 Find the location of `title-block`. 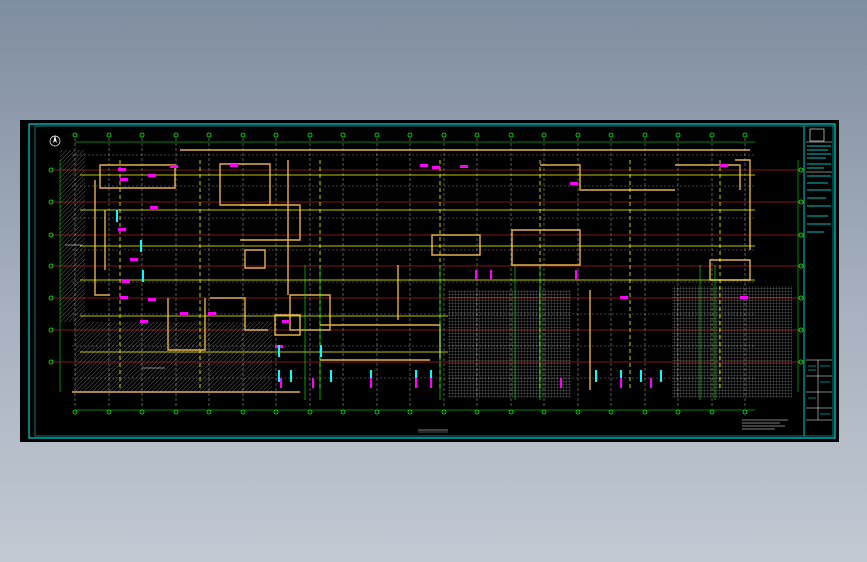

title-block is located at coordinates (817, 281).